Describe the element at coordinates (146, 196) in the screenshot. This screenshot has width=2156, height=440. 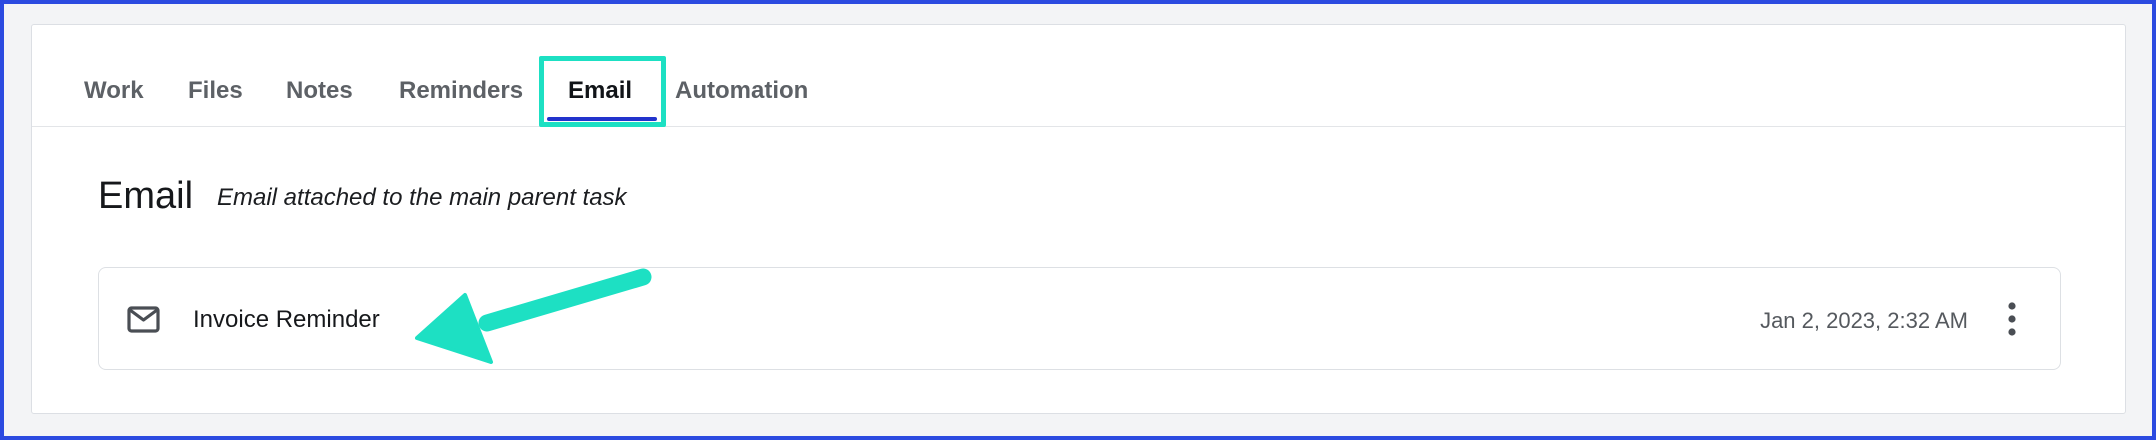
I see `section-title: Email` at that location.